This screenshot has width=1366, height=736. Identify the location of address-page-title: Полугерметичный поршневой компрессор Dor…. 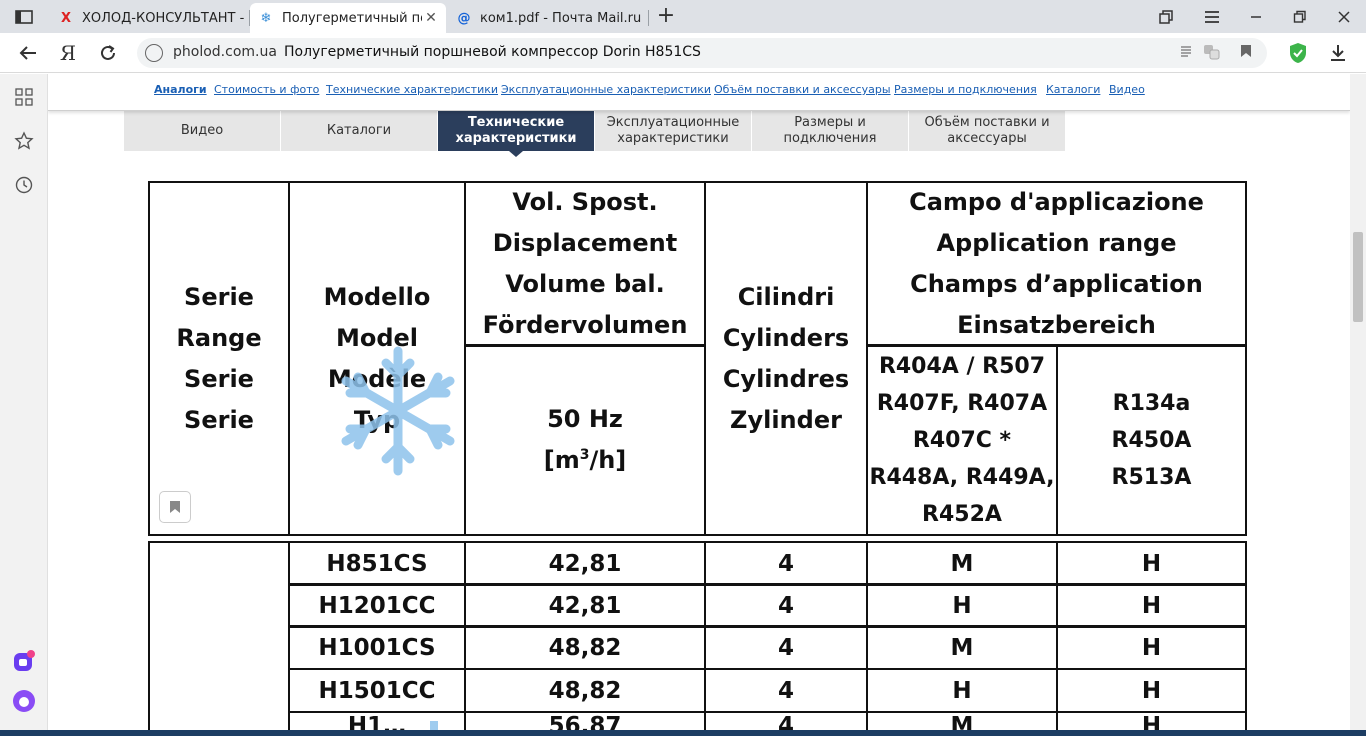
(492, 52).